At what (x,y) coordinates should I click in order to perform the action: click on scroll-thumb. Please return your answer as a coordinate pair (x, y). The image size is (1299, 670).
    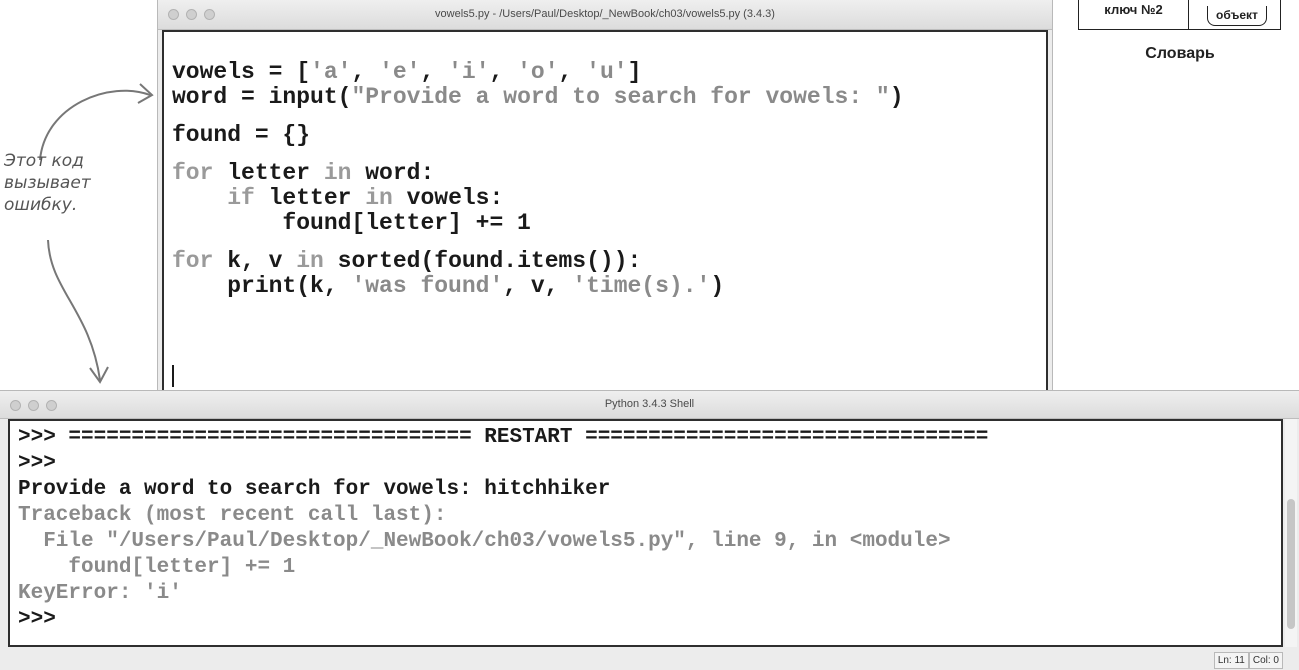
    Looking at the image, I should click on (1291, 564).